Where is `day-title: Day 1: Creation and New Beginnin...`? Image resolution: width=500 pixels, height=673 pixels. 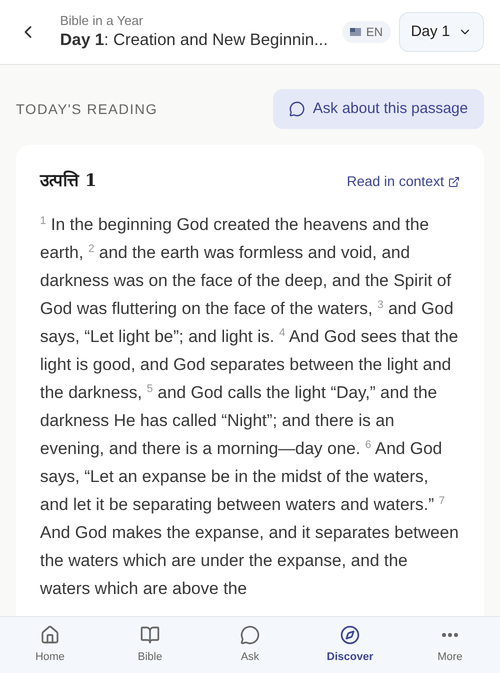 day-title: Day 1: Creation and New Beginnin... is located at coordinates (194, 40).